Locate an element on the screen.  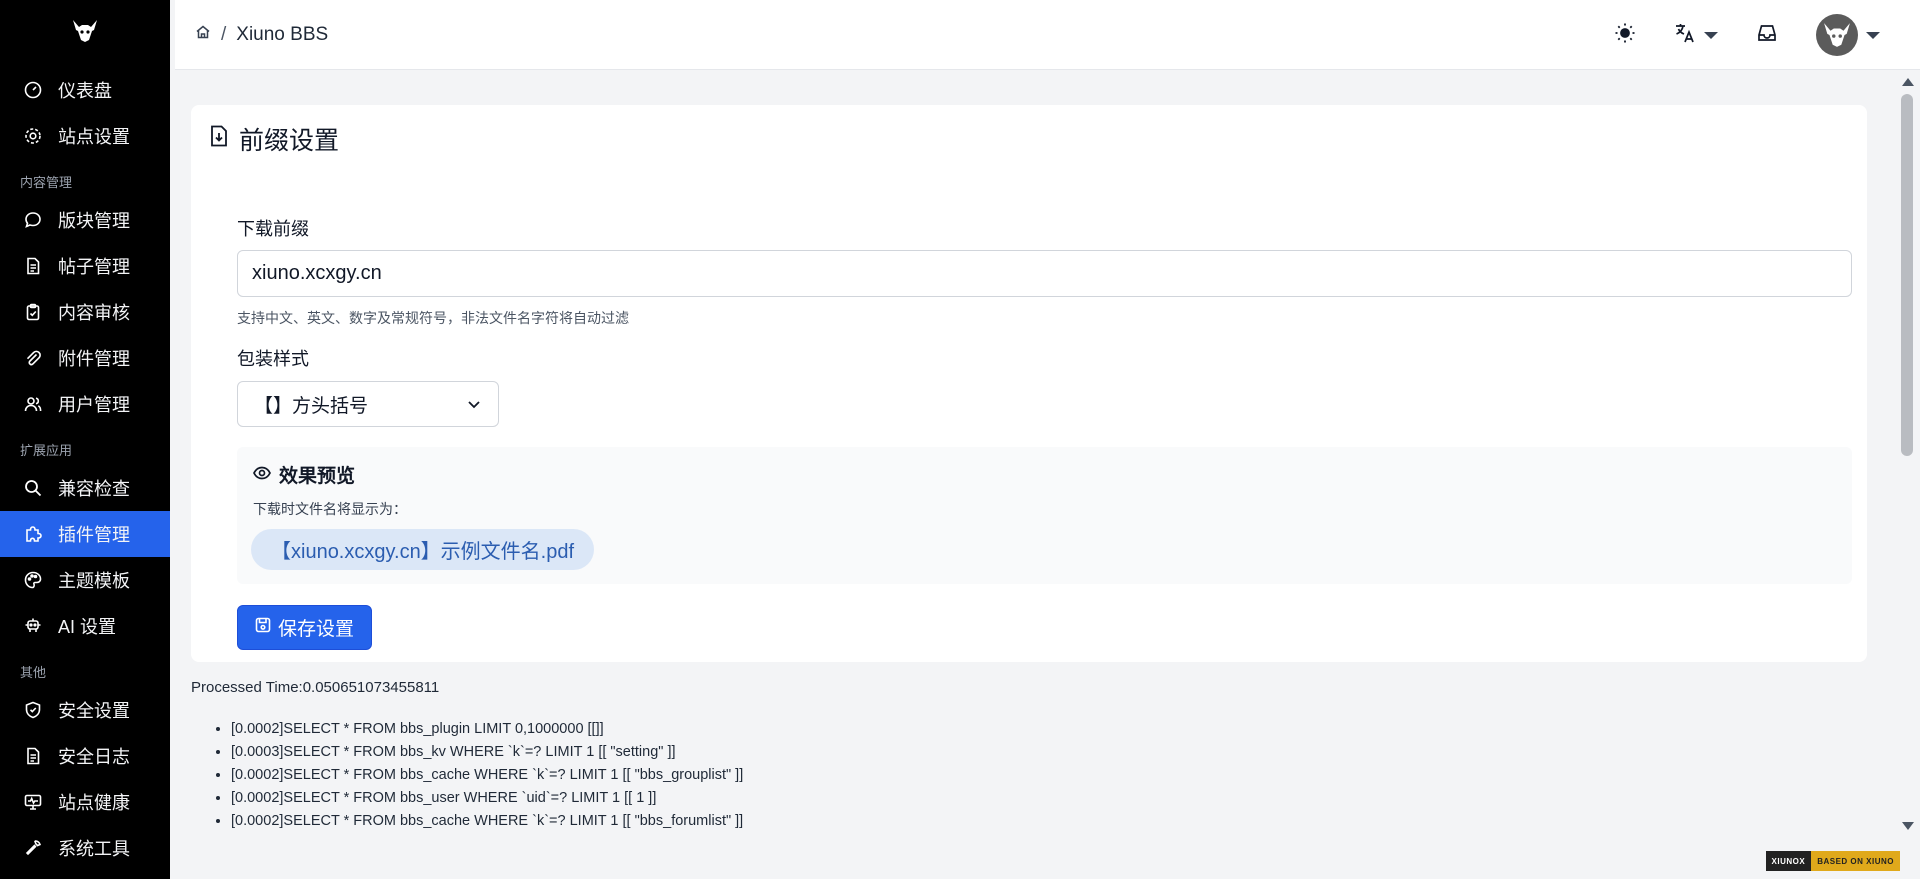
translate-icon is located at coordinates (1685, 35).